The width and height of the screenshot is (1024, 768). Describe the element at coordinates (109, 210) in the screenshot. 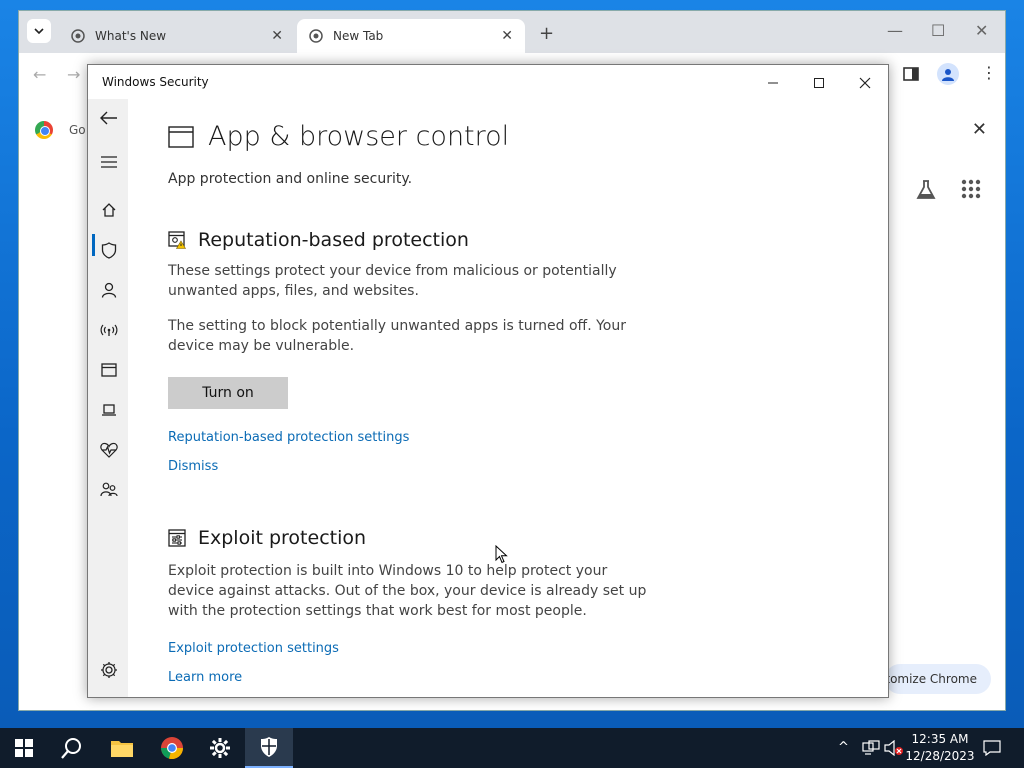

I see `home-icon` at that location.